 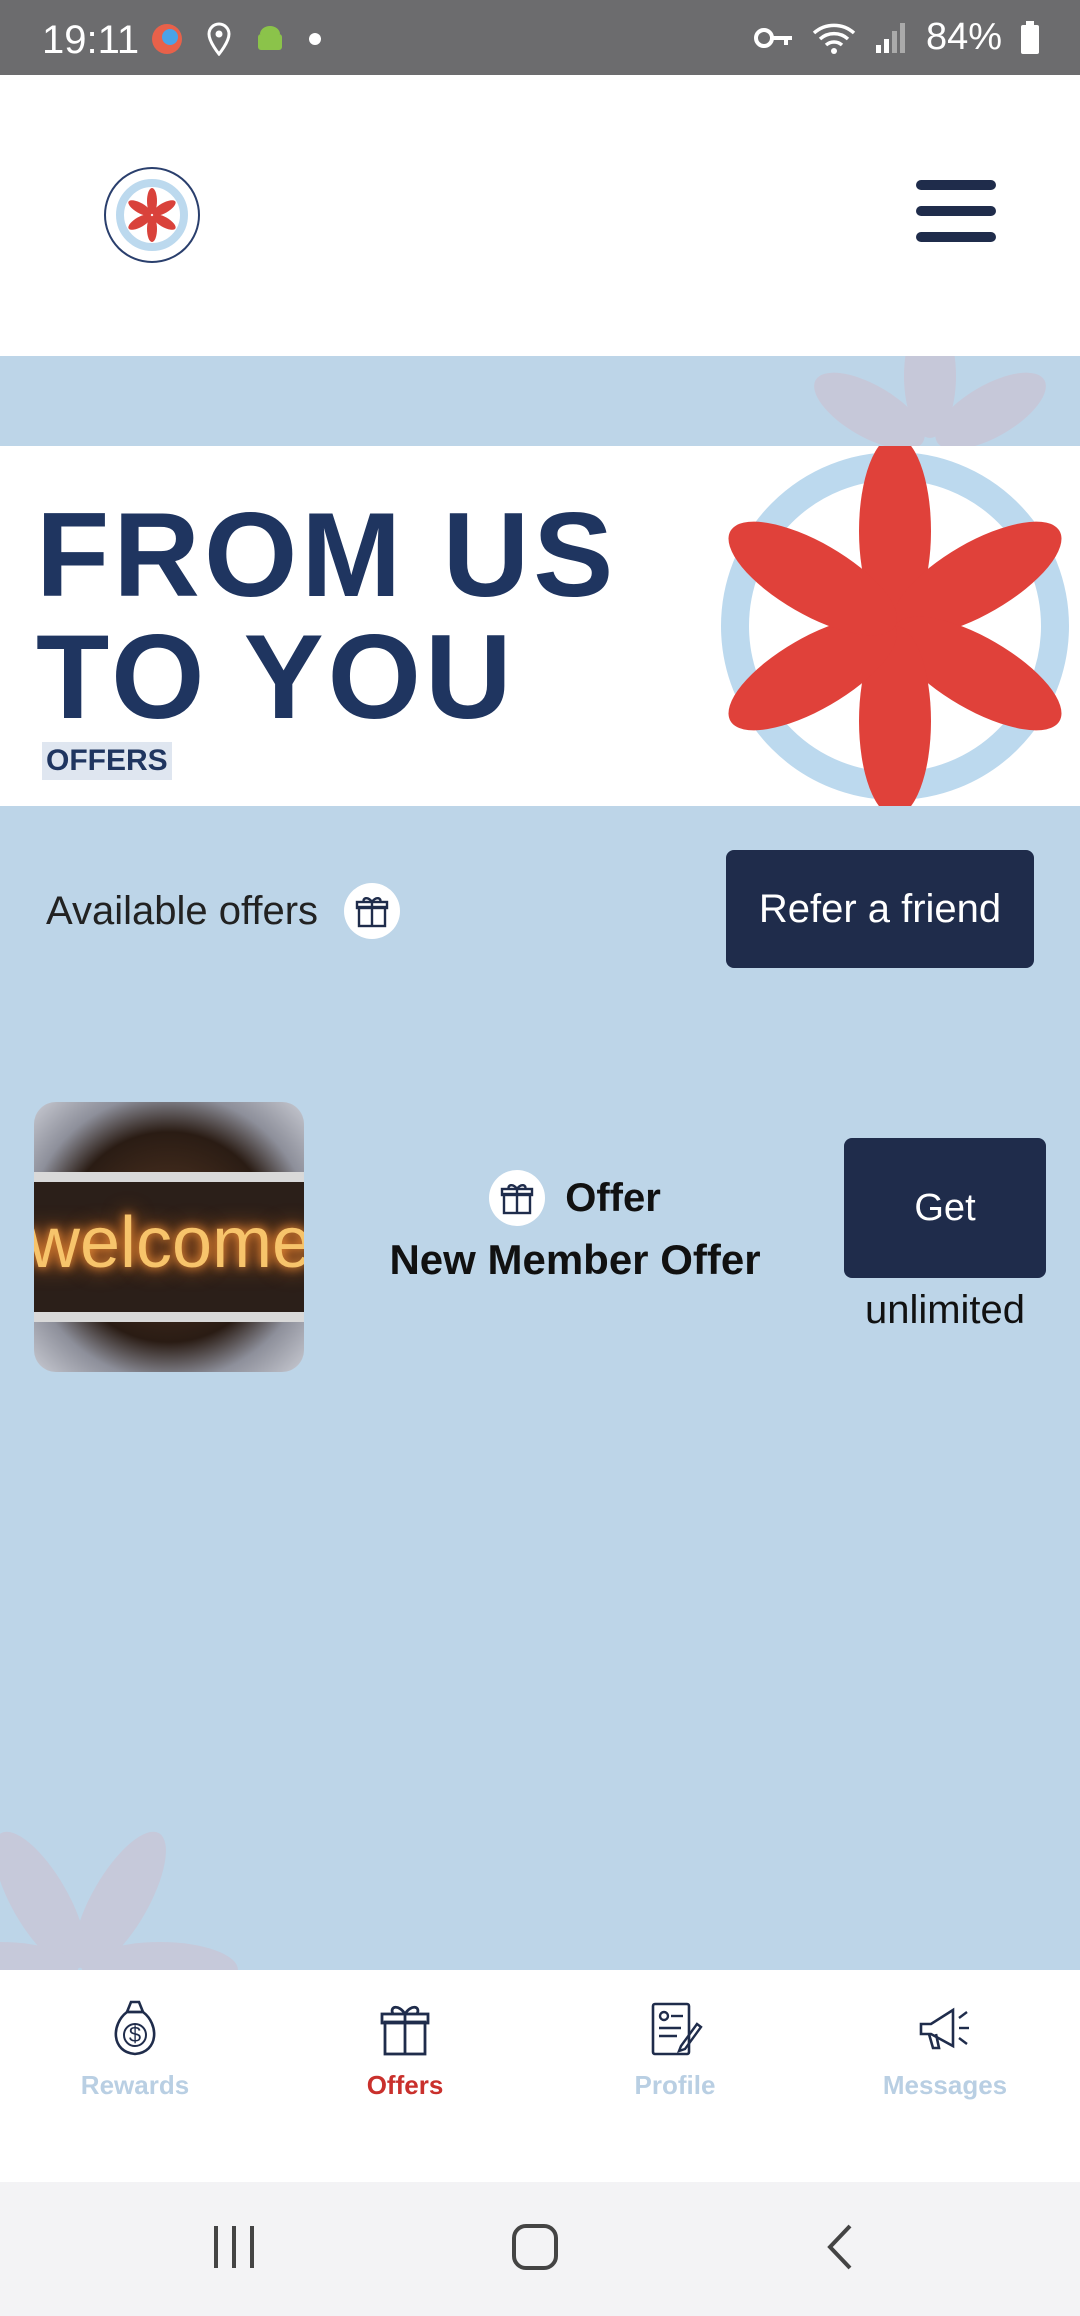 I want to click on android-icon, so click(x=270, y=38).